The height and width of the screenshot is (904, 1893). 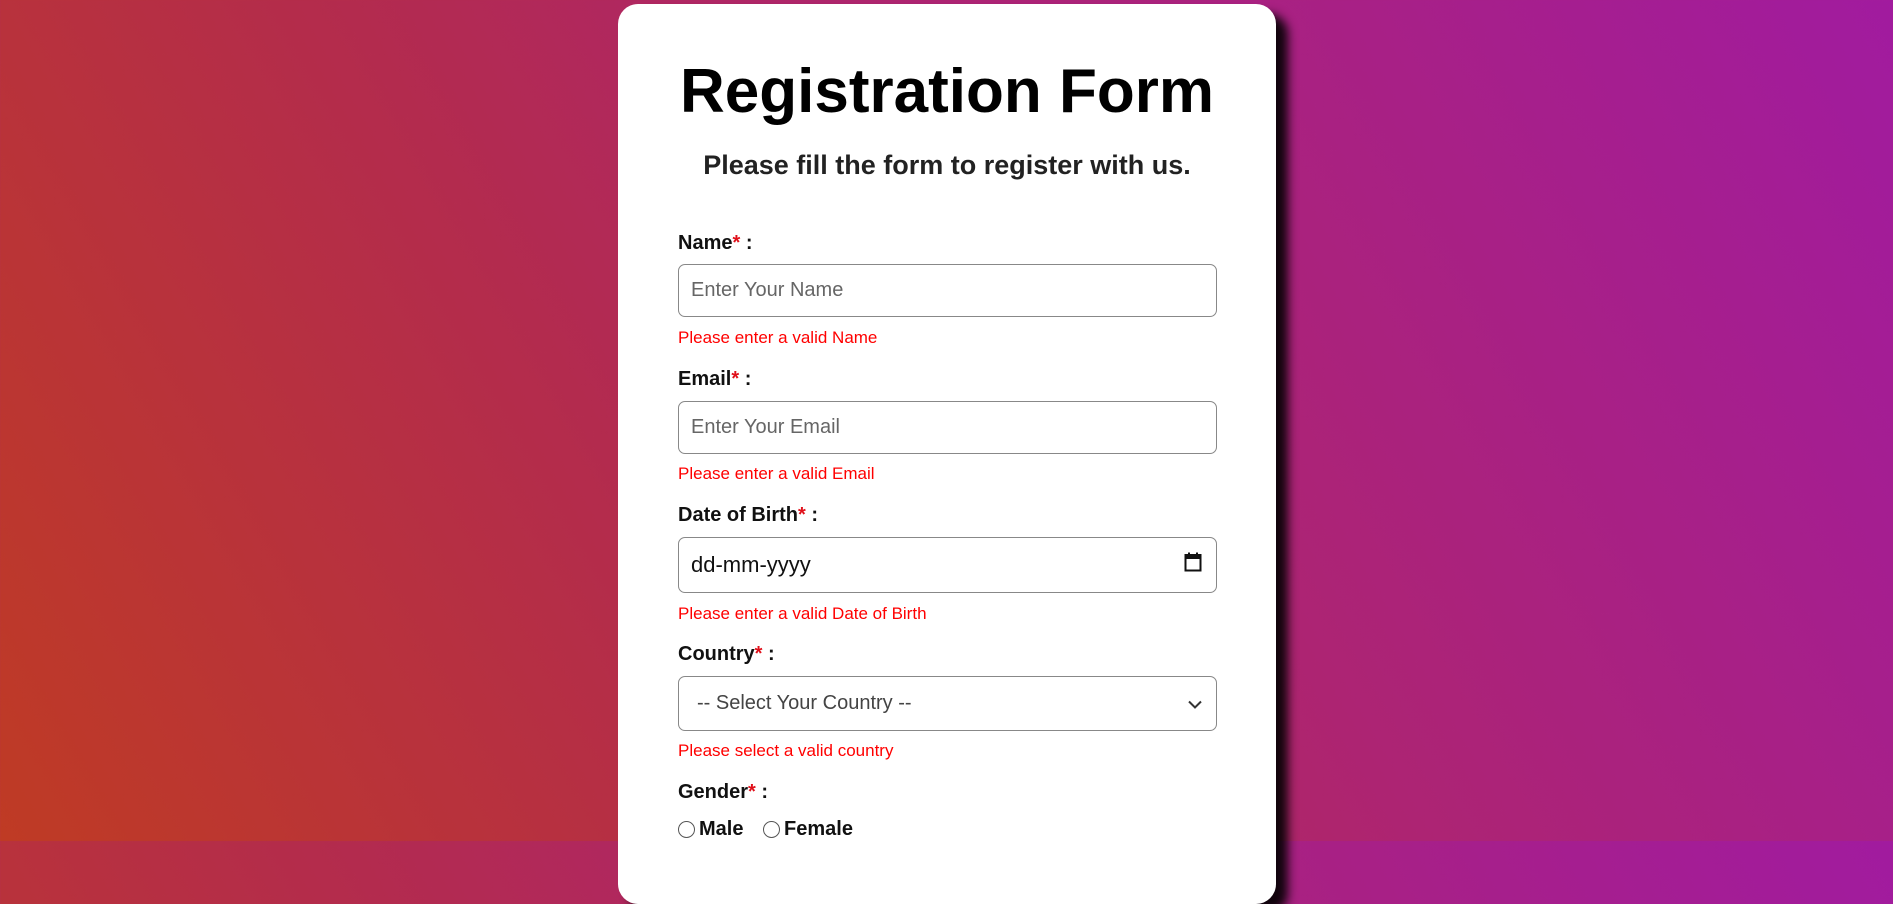 I want to click on gender-option-male: Male, so click(x=710, y=829).